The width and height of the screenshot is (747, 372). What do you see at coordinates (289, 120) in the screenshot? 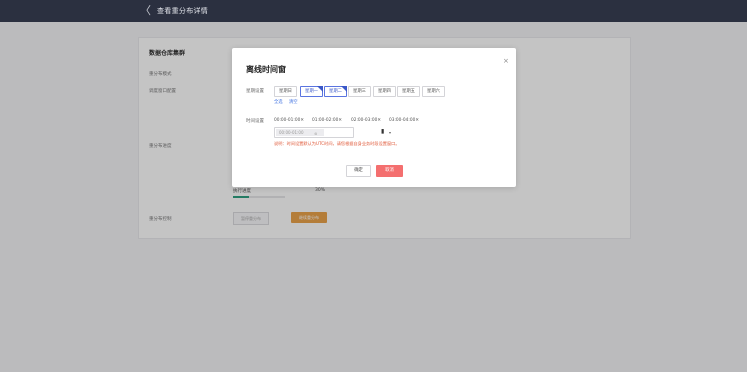
I see `time-slot: 00:00-01:00✕` at bounding box center [289, 120].